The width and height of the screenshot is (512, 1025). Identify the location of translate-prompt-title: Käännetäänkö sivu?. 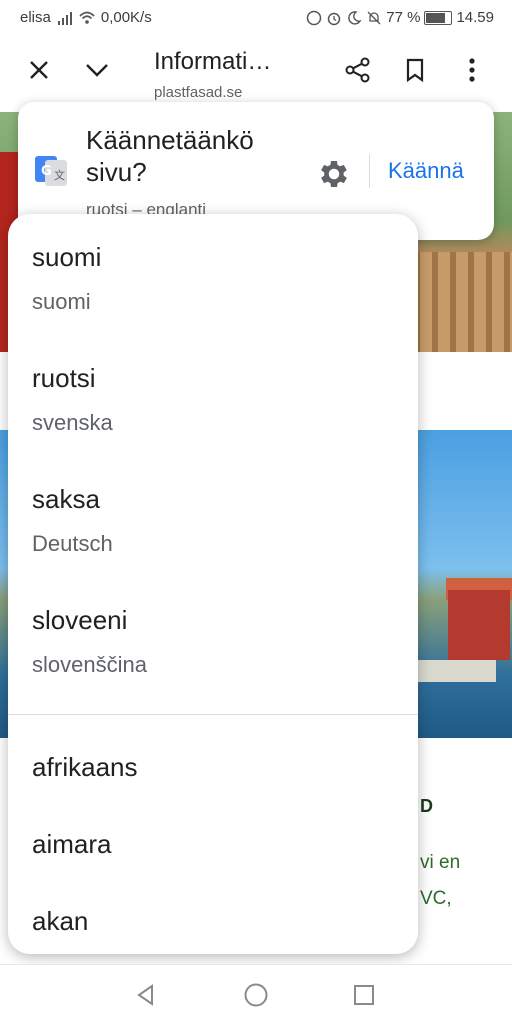
(170, 156).